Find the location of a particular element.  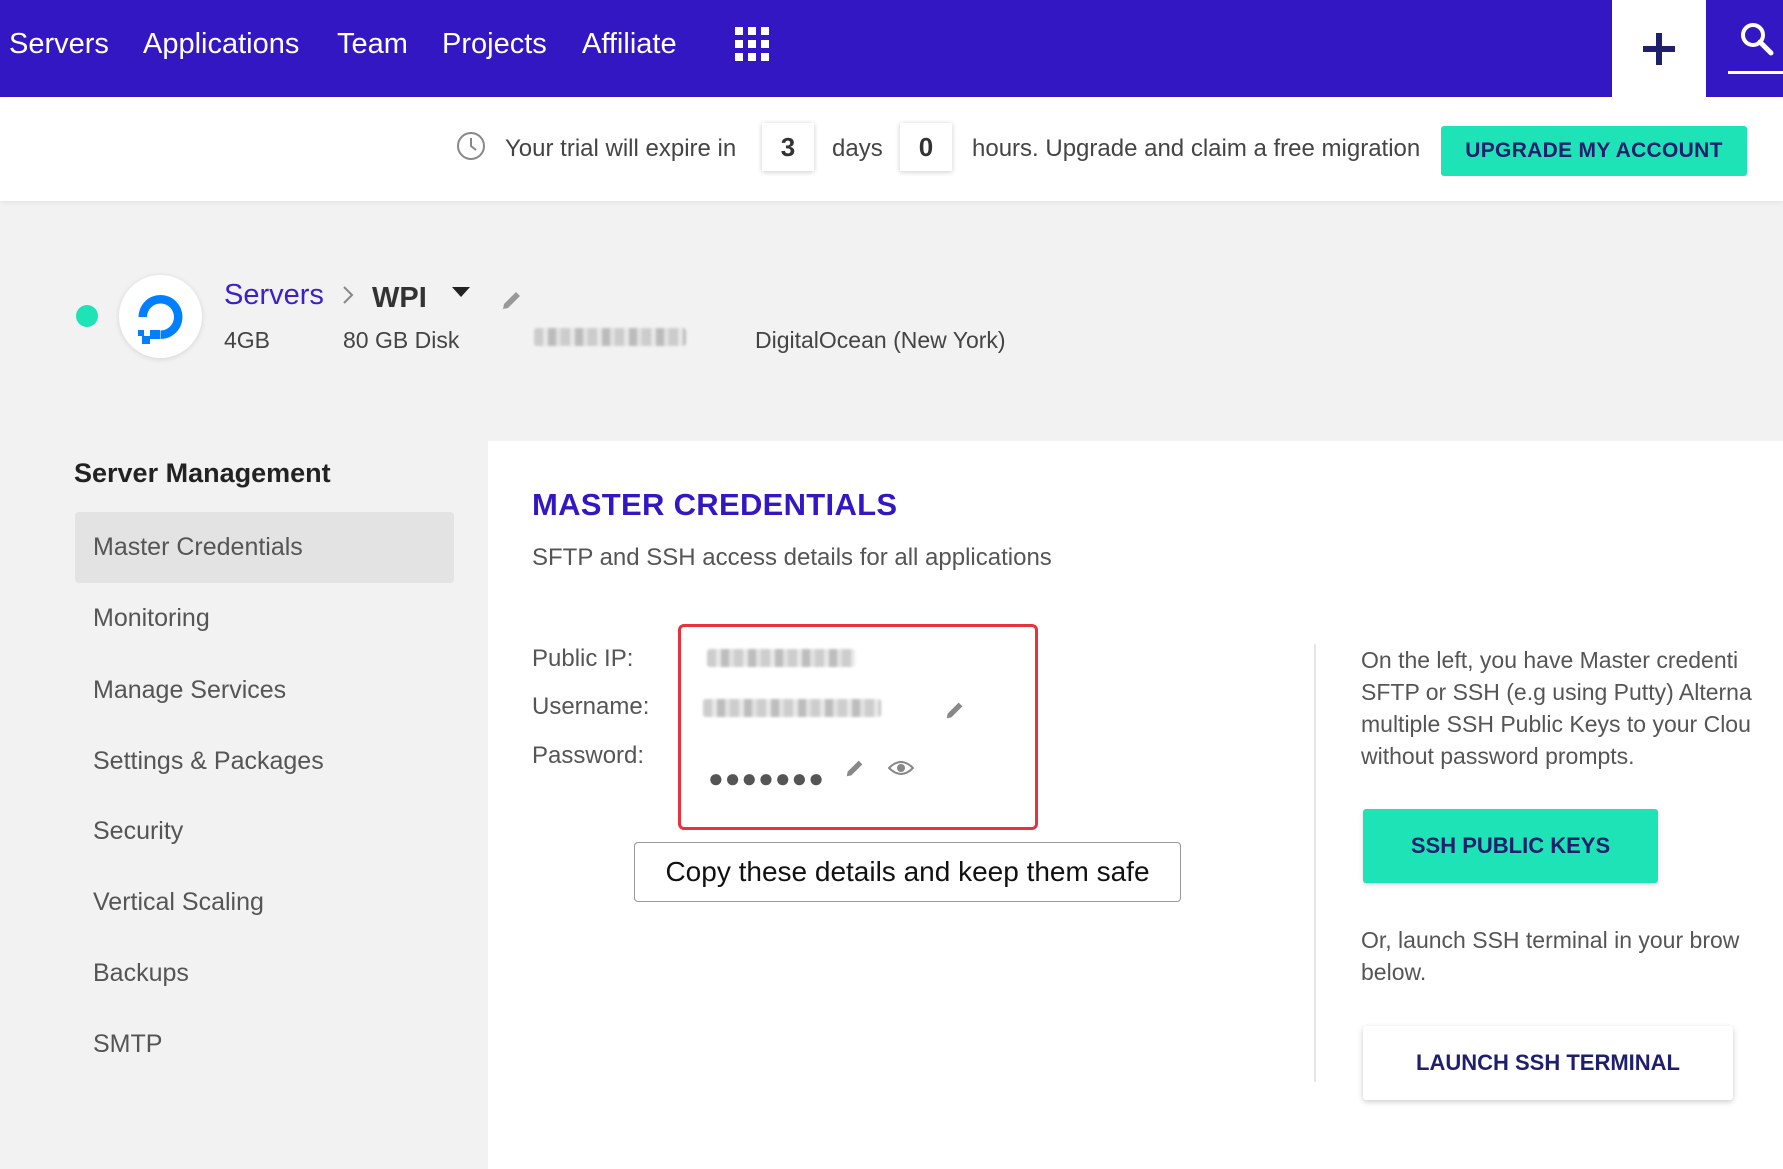

plus-icon is located at coordinates (1659, 48).